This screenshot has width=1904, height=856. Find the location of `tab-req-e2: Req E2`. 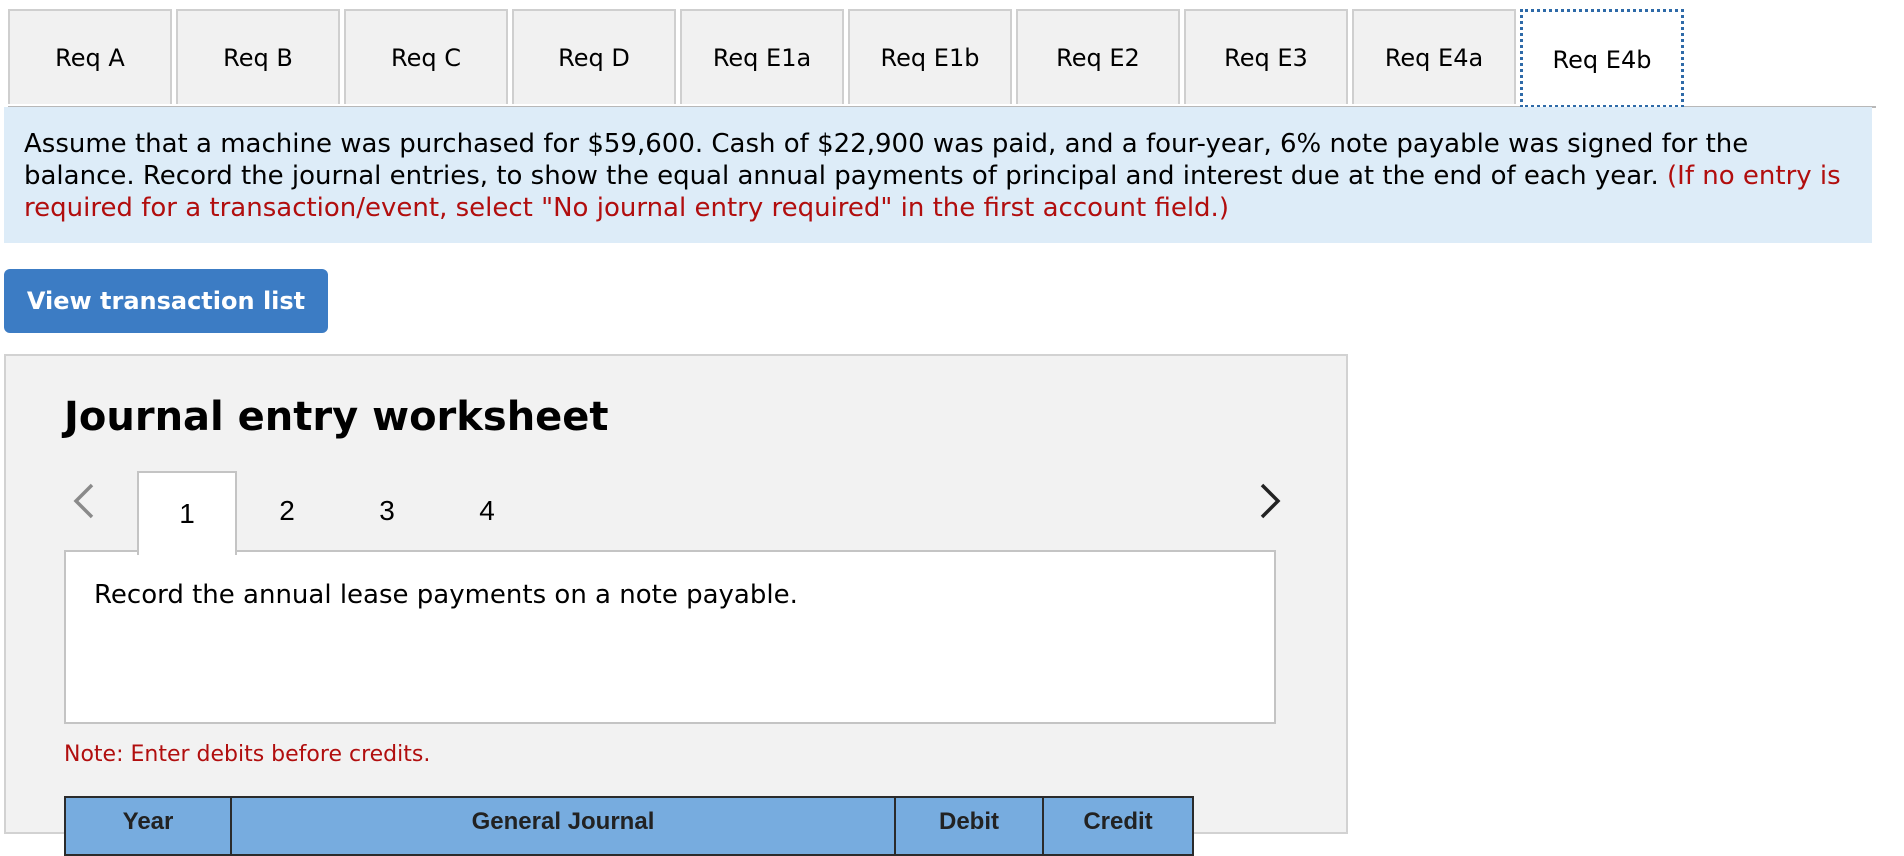

tab-req-e2: Req E2 is located at coordinates (1098, 56).